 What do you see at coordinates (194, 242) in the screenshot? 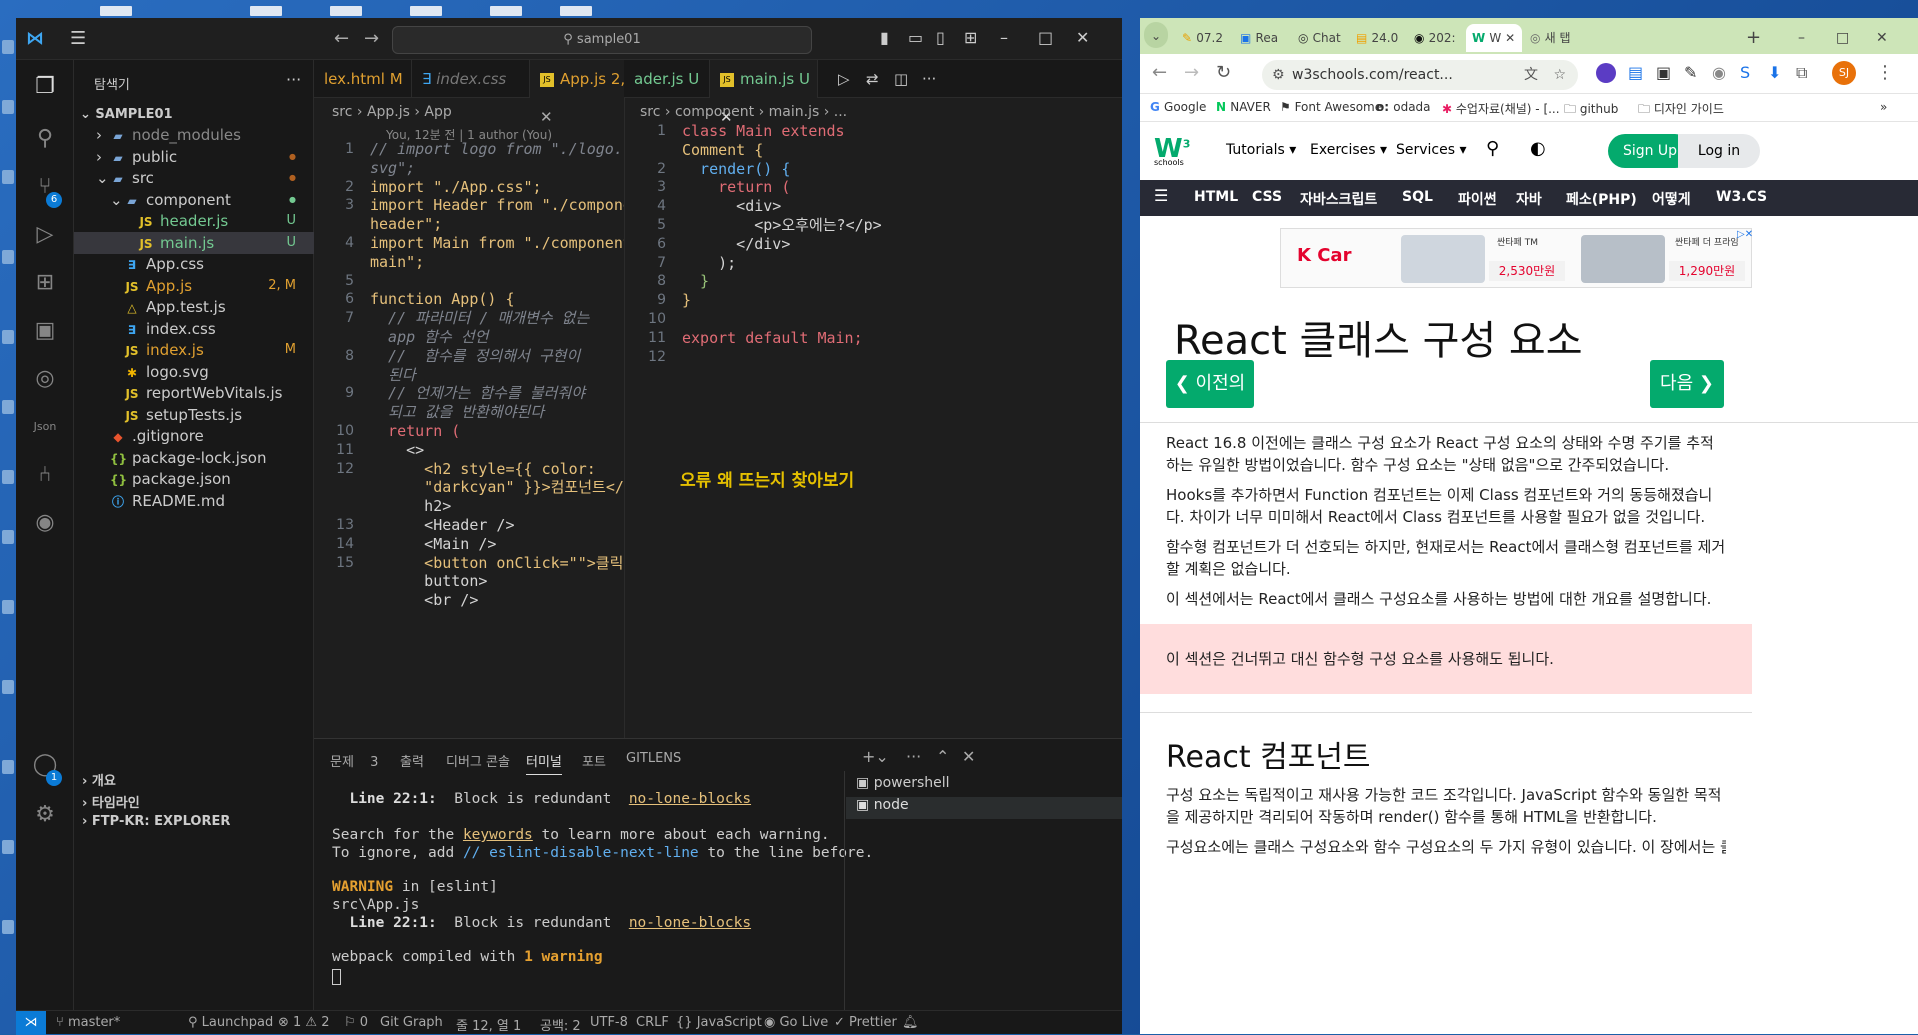
I see `tree-item: JS main.js U` at bounding box center [194, 242].